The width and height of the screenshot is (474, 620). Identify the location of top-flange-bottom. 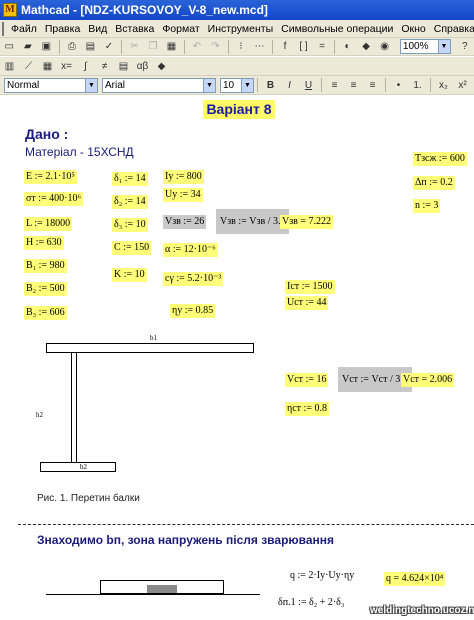
(150, 352).